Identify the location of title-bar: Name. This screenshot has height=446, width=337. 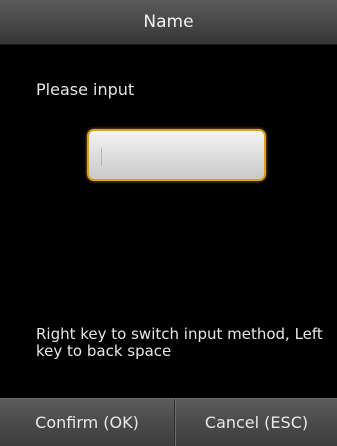
(168, 22).